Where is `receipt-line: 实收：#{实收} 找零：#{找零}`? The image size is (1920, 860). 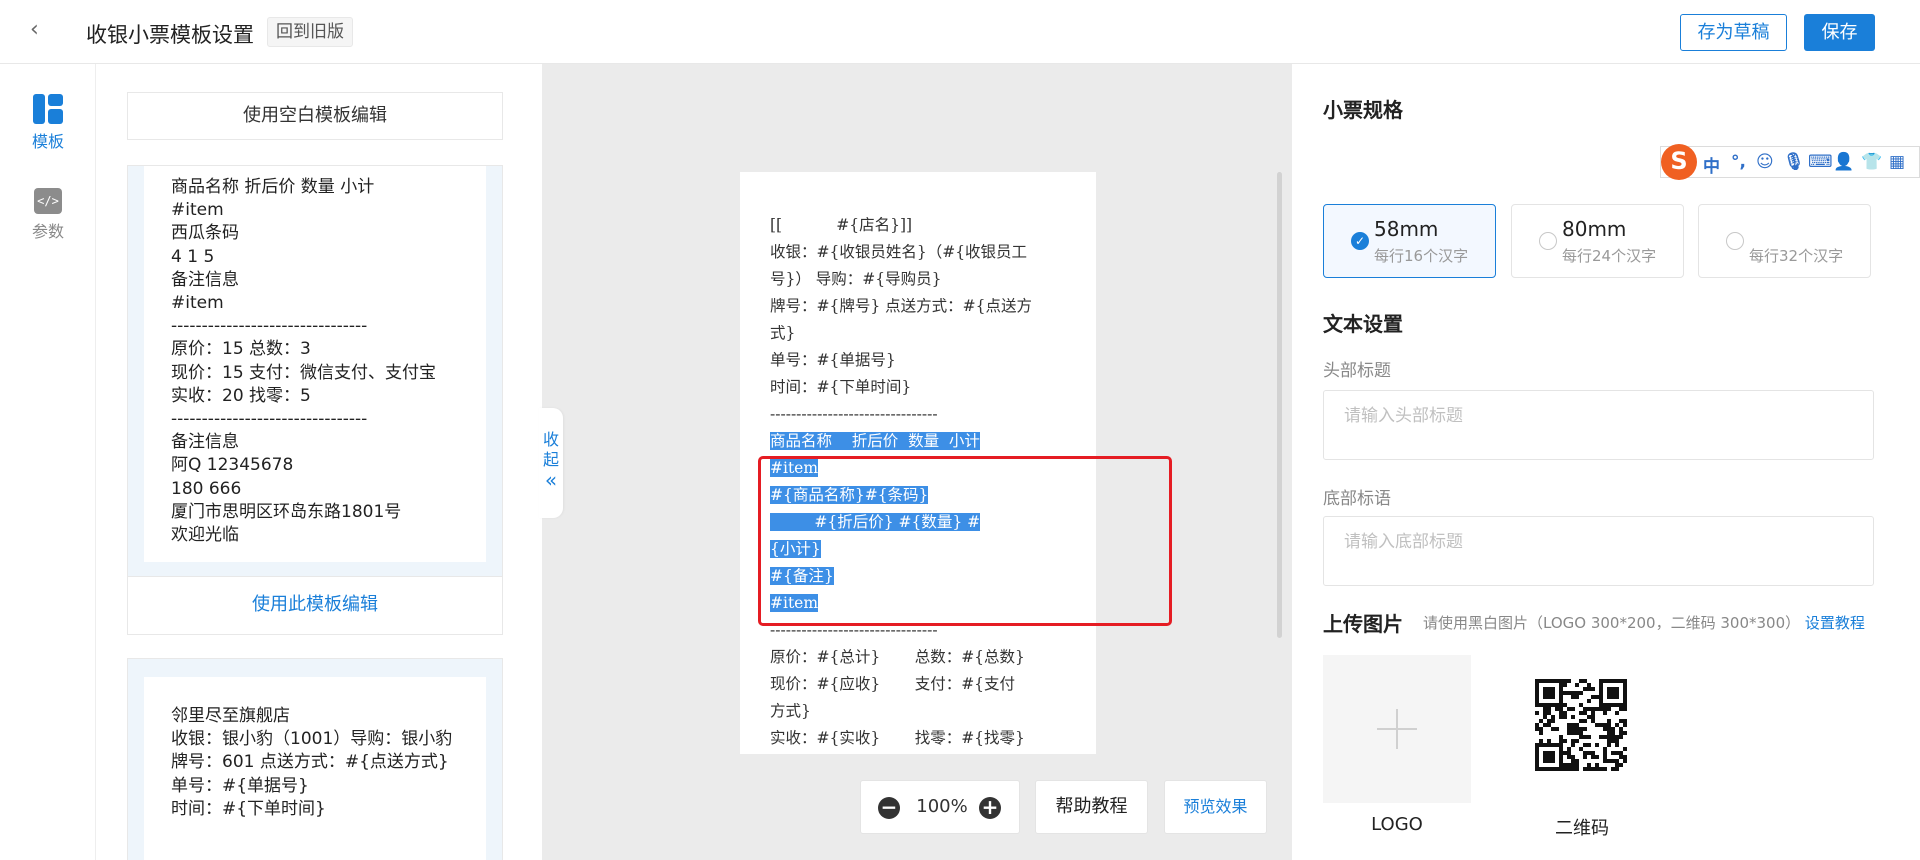
receipt-line: 实收：#{实收} 找零：#{找零} is located at coordinates (920, 738).